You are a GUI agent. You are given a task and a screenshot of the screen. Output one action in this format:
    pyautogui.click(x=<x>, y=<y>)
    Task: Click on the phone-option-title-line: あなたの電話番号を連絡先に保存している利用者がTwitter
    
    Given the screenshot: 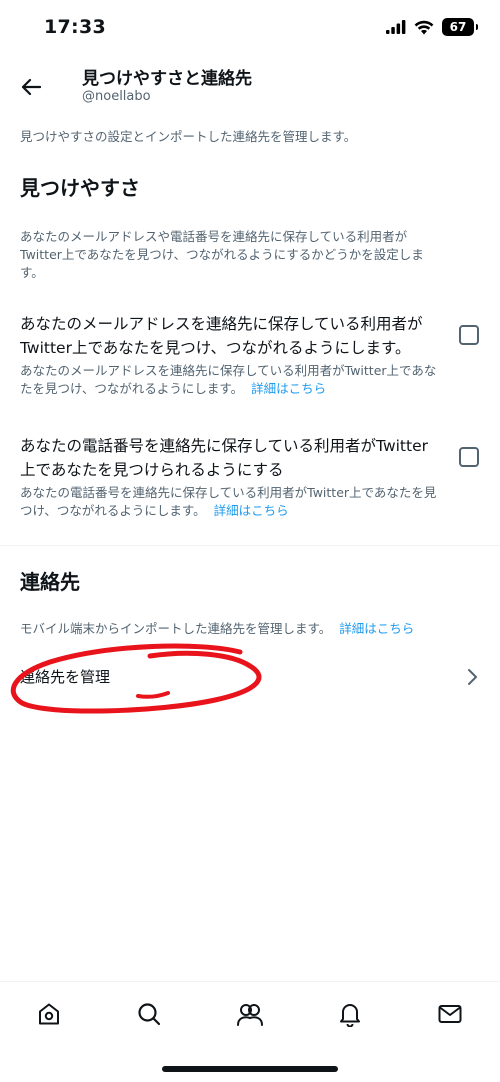 What is the action you would take?
    pyautogui.click(x=224, y=446)
    